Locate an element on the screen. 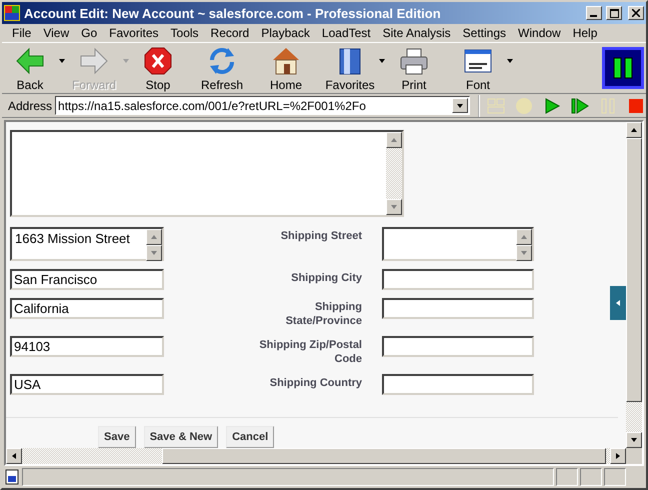  pause-bars-icon is located at coordinates (623, 68).